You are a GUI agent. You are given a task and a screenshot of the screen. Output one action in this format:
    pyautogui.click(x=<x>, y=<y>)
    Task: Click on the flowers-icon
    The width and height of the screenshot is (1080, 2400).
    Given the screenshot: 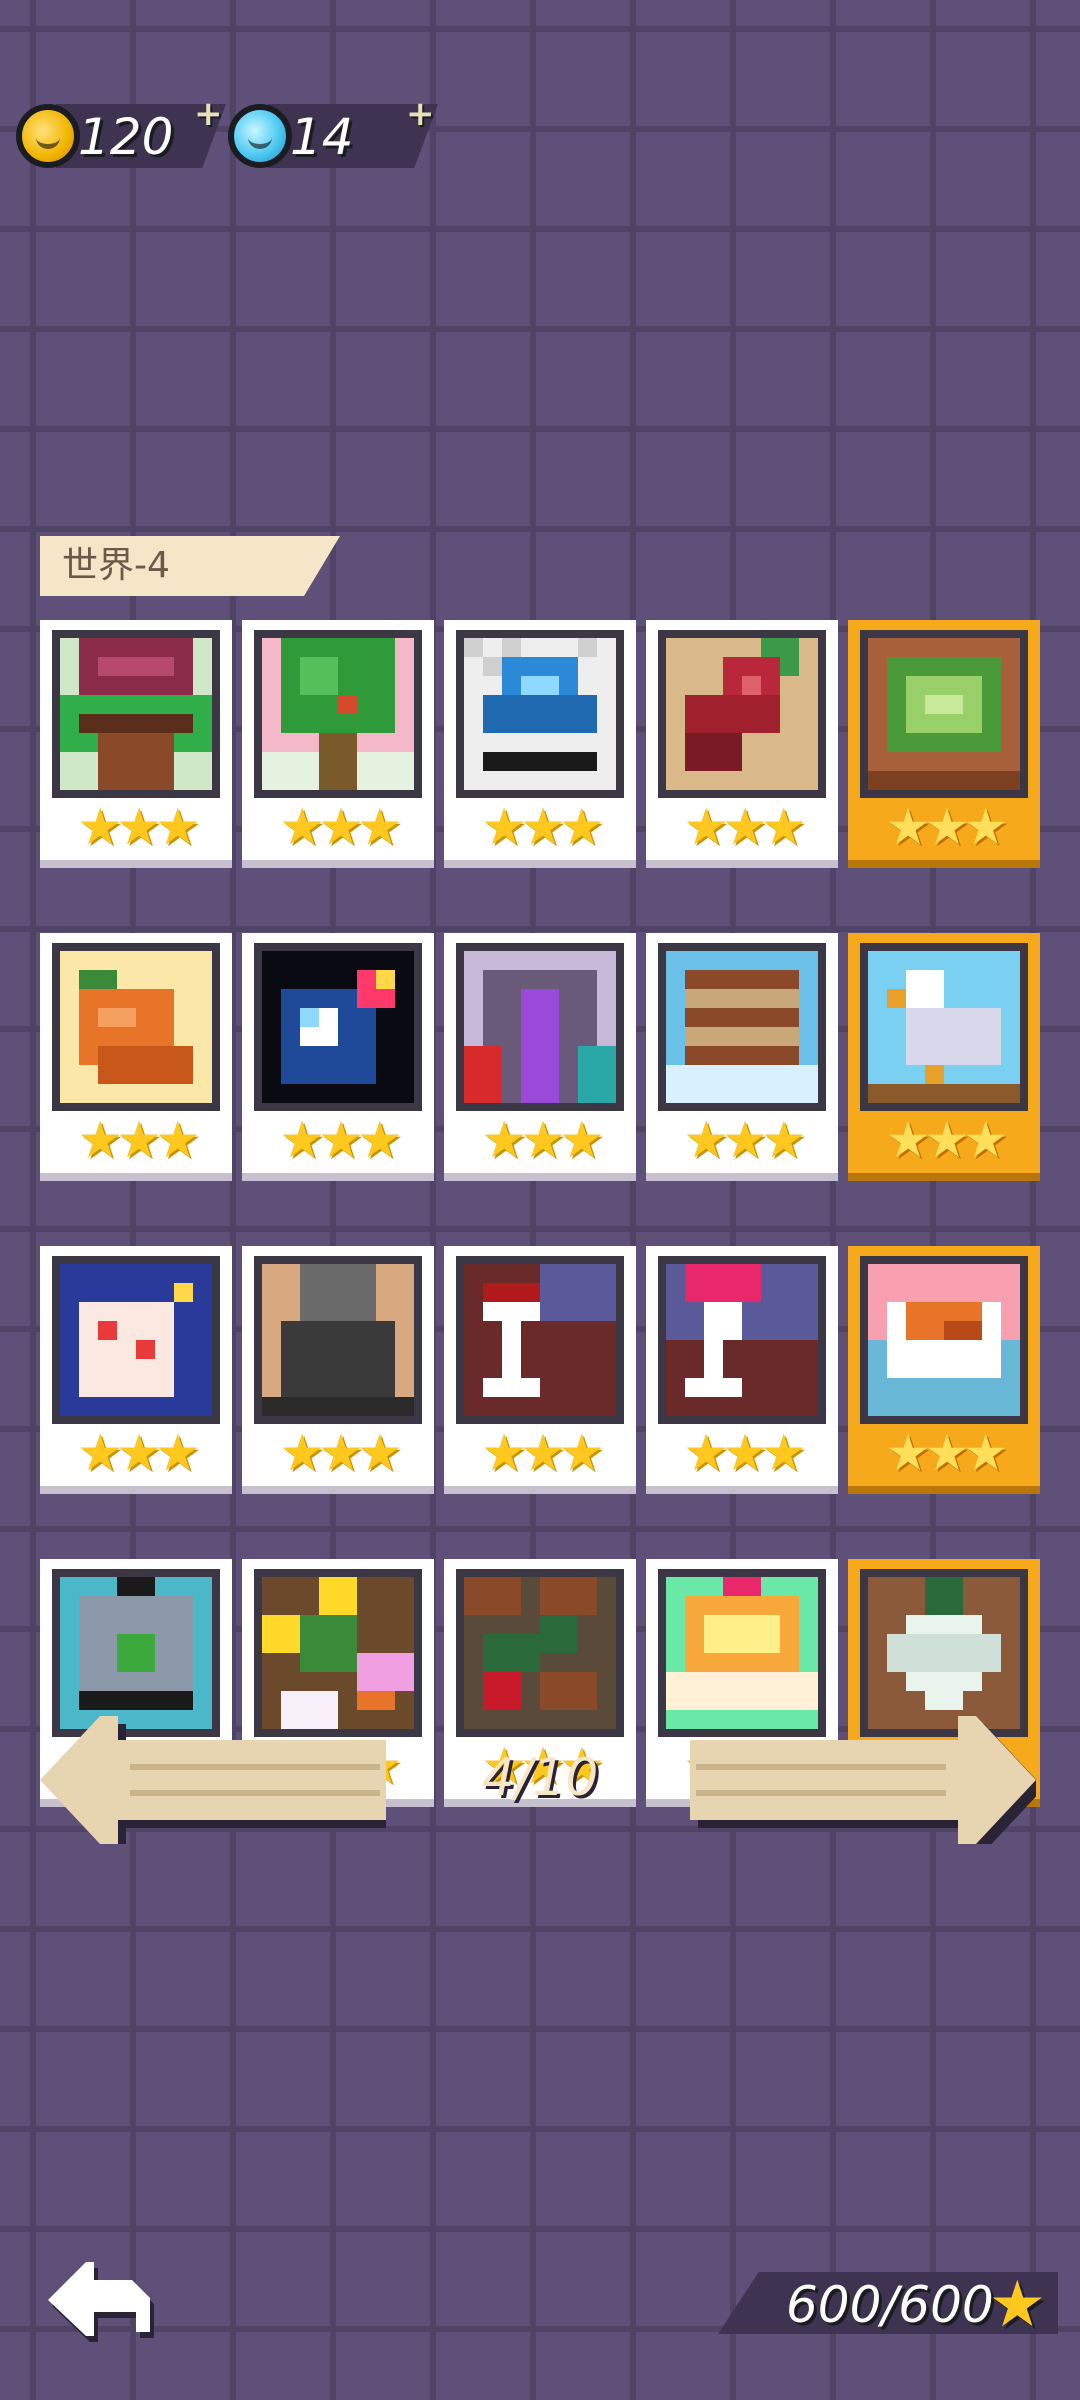 What is the action you would take?
    pyautogui.click(x=338, y=1653)
    